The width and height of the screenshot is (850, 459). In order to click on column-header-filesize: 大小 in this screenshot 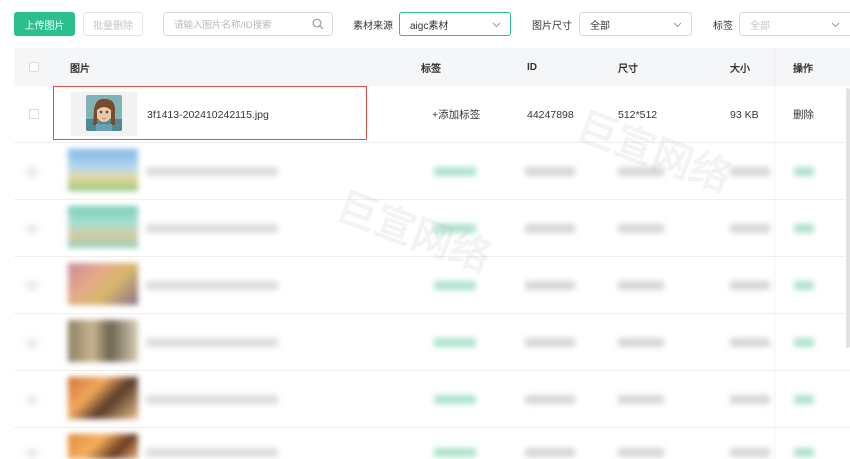, I will do `click(740, 69)`.